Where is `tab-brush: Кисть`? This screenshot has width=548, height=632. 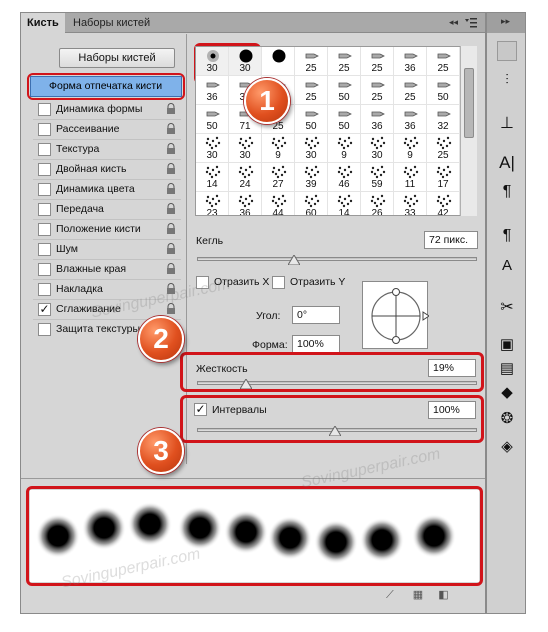 tab-brush: Кисть is located at coordinates (43, 23).